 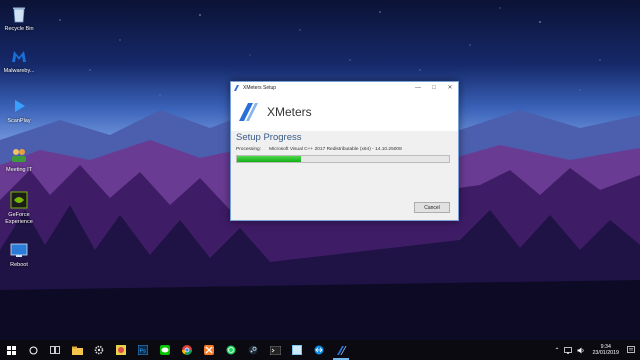 I want to click on show-hidden-icons-icon: ⌃, so click(x=556, y=350).